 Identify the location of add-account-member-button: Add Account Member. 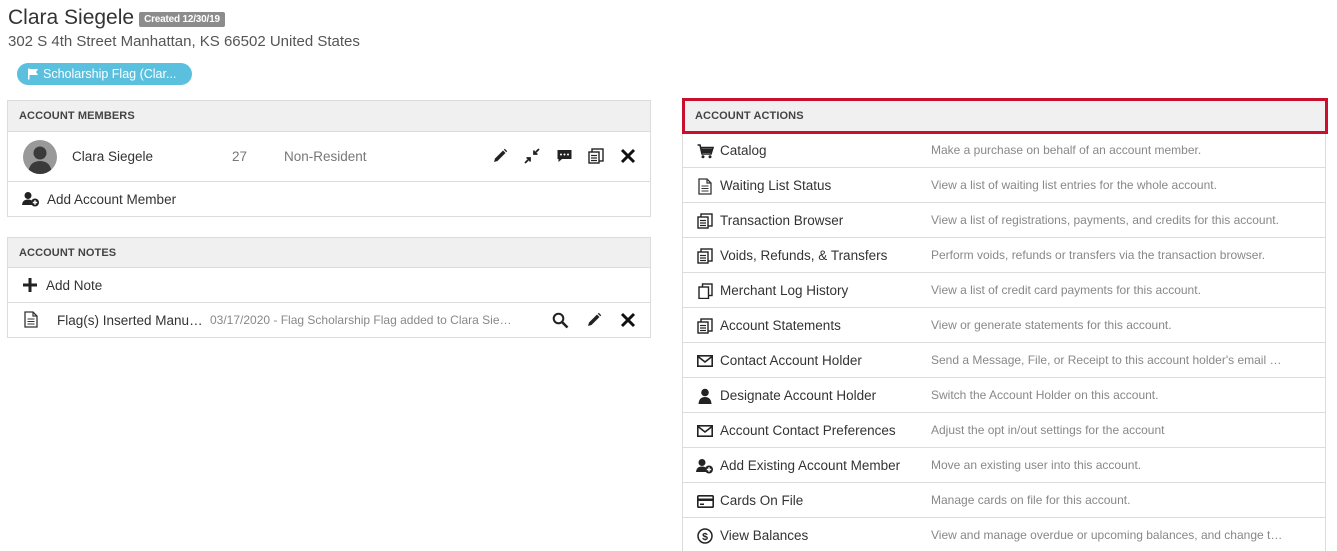
(329, 199).